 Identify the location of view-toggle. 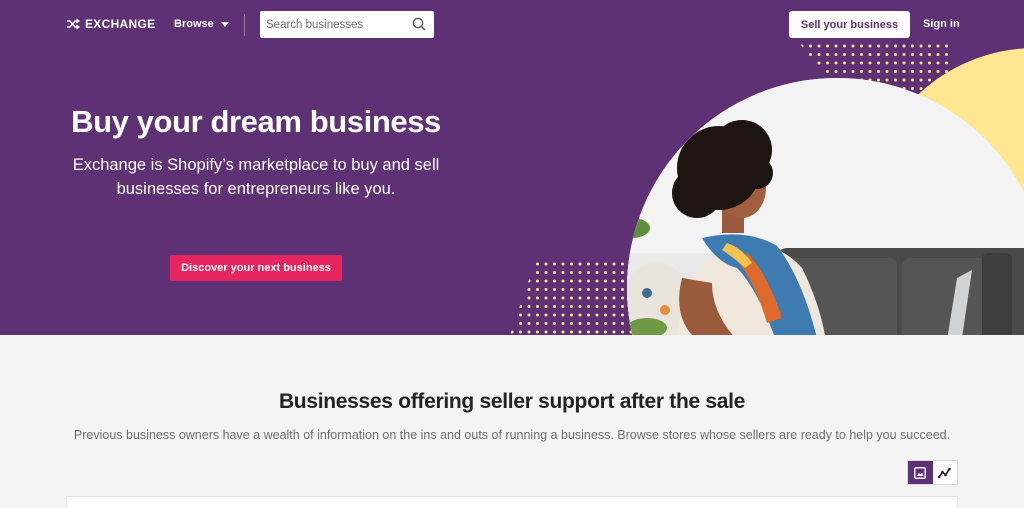
(932, 472).